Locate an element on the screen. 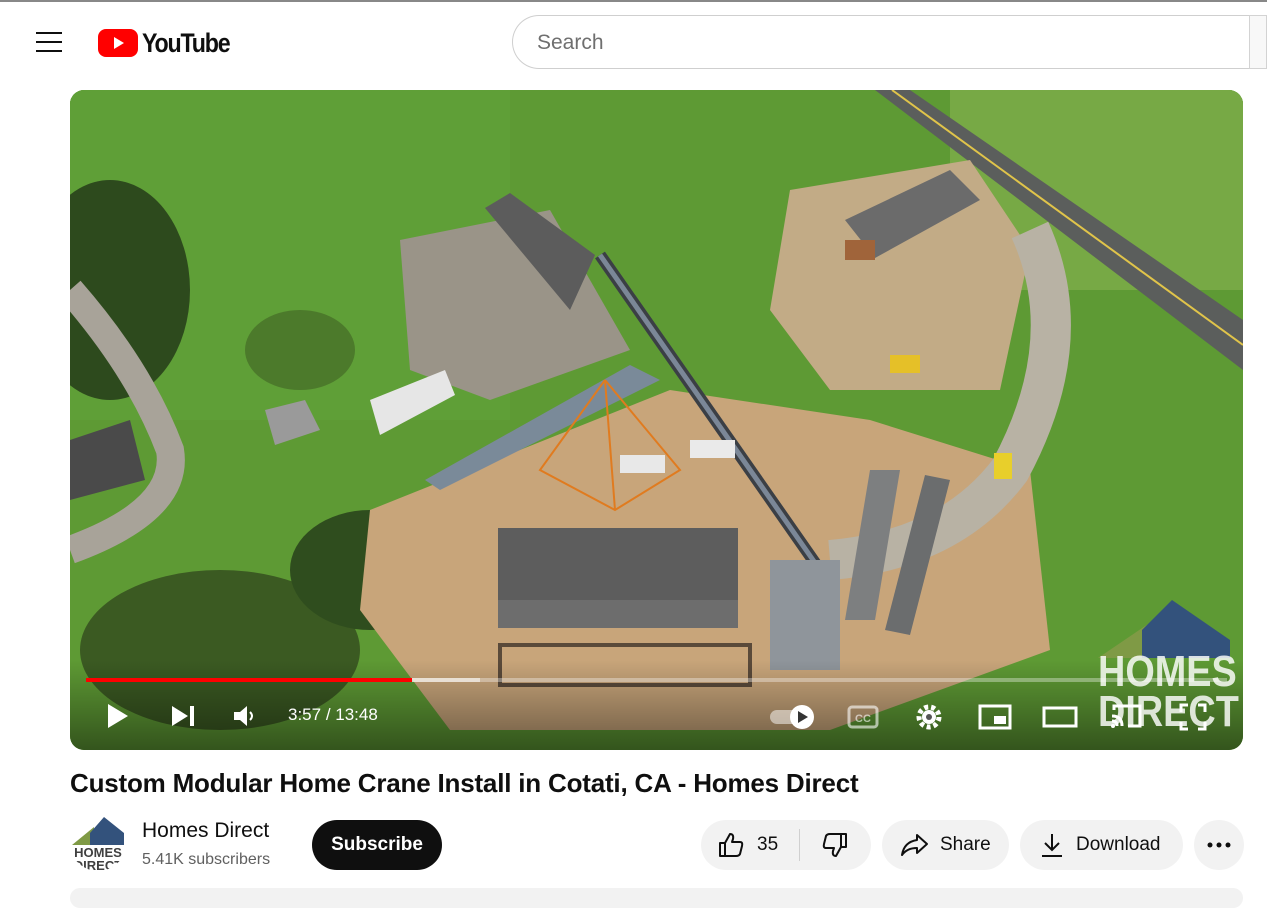  play-icon is located at coordinates (118, 716).